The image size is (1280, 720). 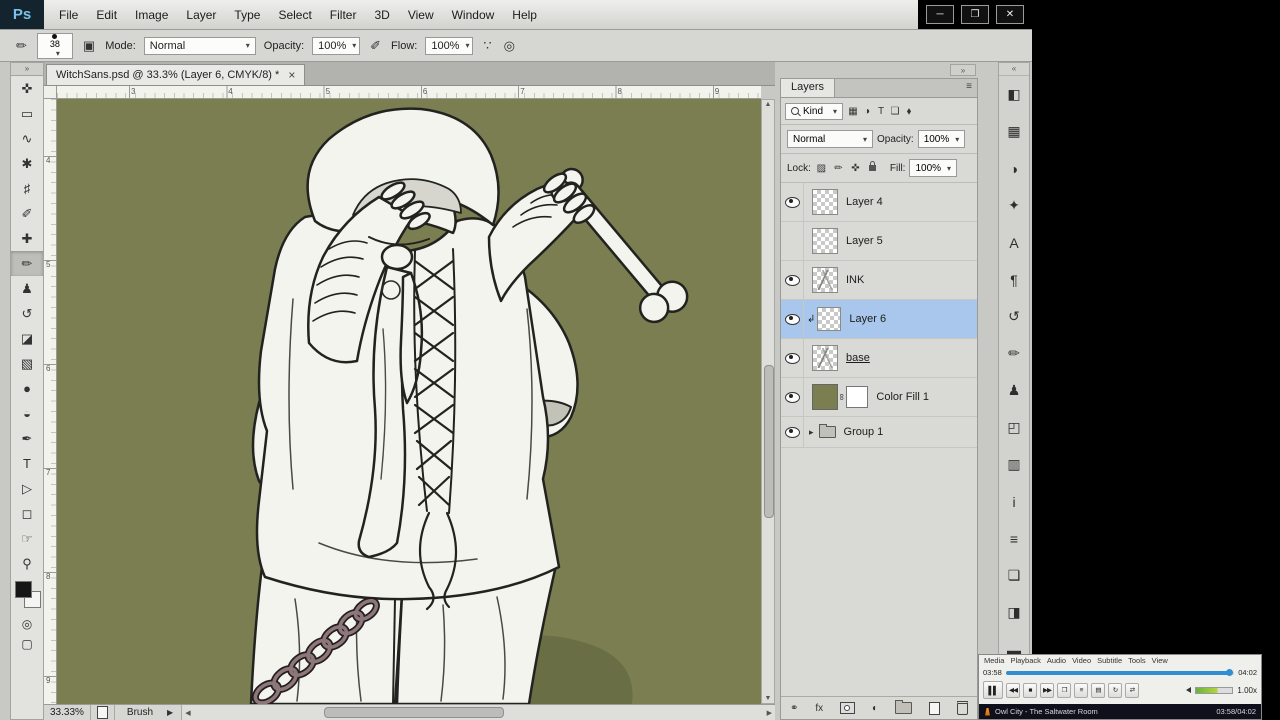 What do you see at coordinates (1014, 279) in the screenshot?
I see `paragraph-panel-icon: ¶` at bounding box center [1014, 279].